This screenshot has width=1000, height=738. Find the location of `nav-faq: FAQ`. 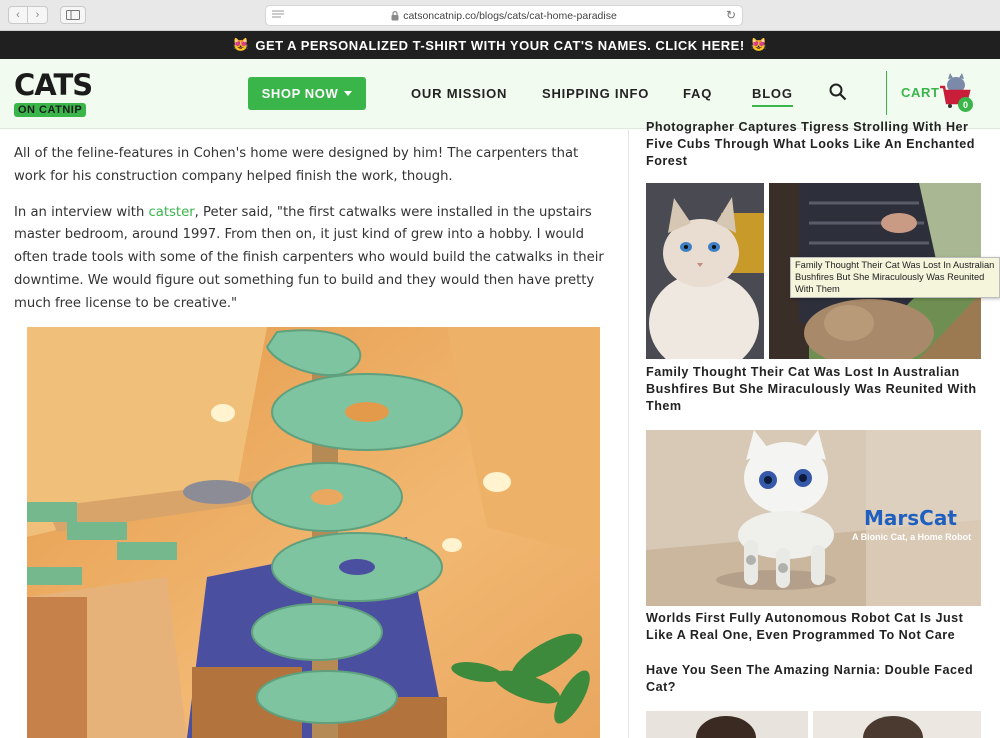

nav-faq: FAQ is located at coordinates (697, 93).